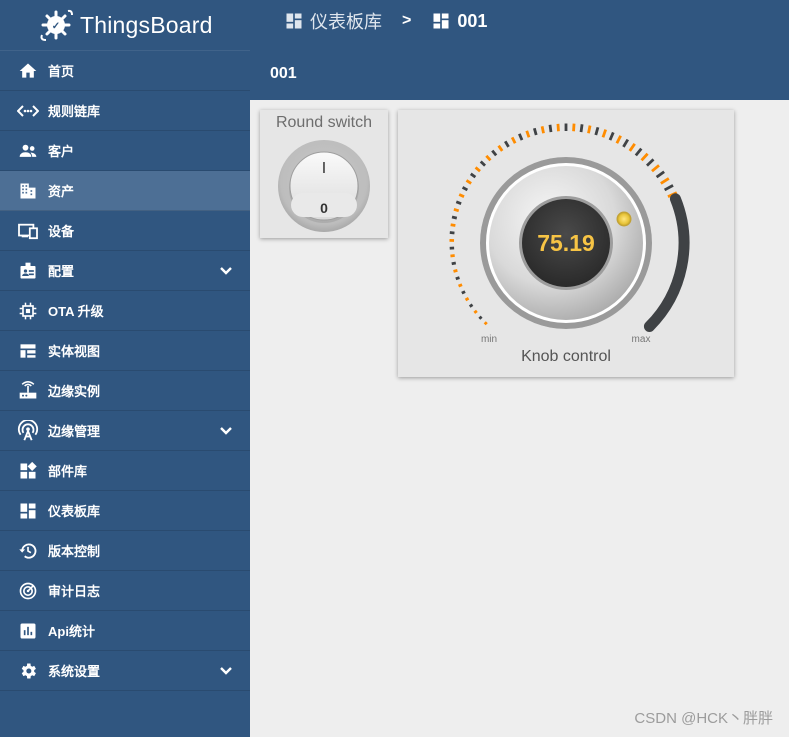 This screenshot has height=737, width=789. Describe the element at coordinates (74, 111) in the screenshot. I see `sidebar-item-label: 规则链库` at that location.